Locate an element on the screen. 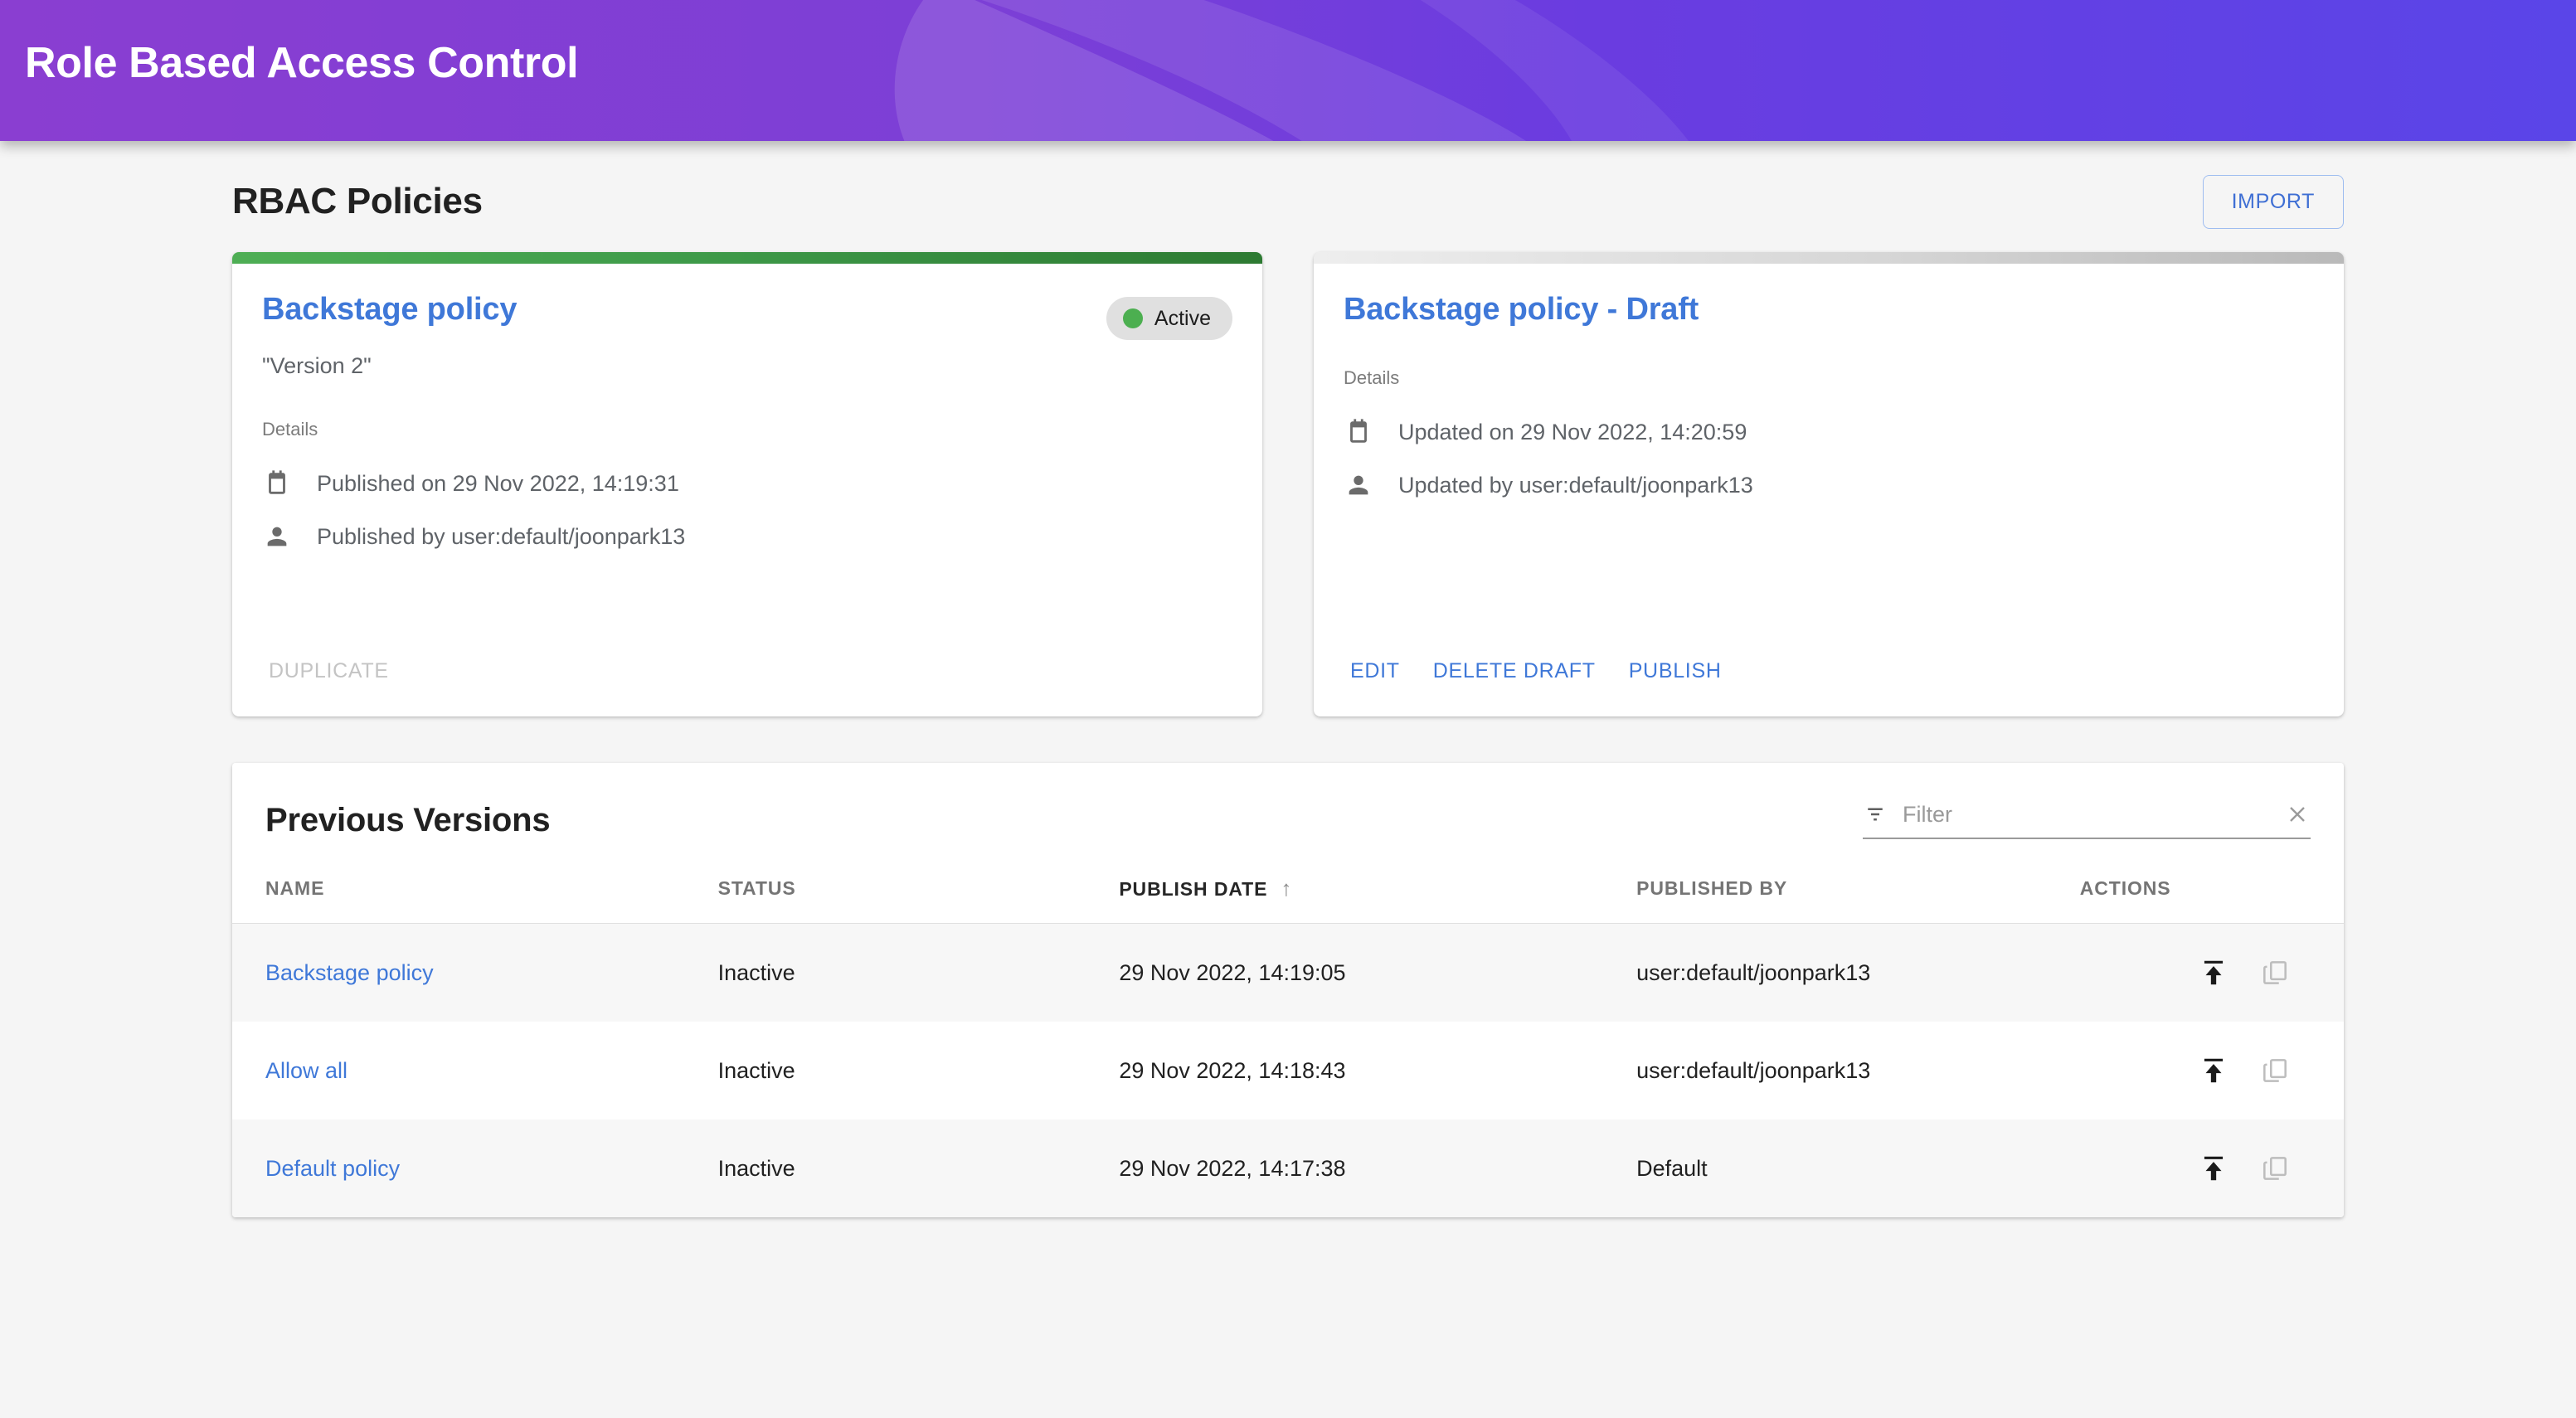 The image size is (2576, 1418). policy-card-title: Backstage policy is located at coordinates (390, 310).